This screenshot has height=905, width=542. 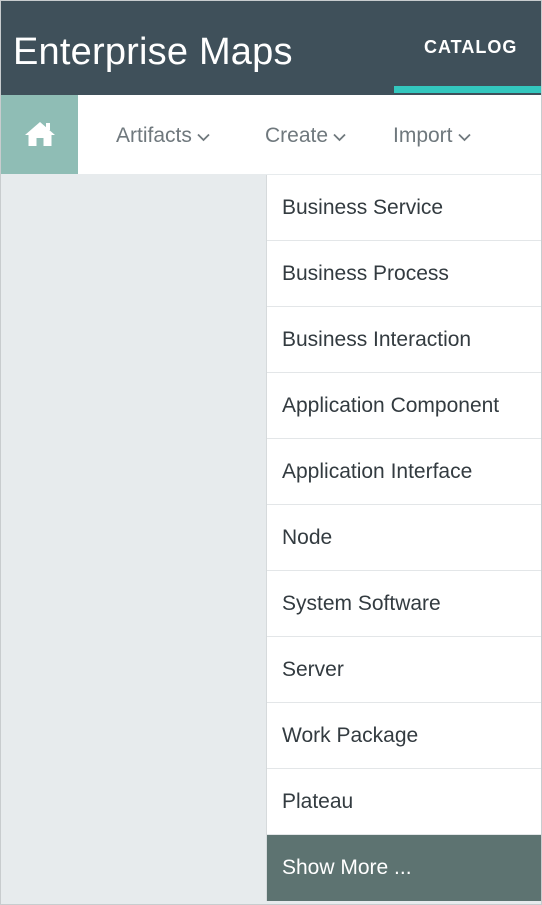 I want to click on artifacts-menu-label: Artifacts, so click(x=154, y=135).